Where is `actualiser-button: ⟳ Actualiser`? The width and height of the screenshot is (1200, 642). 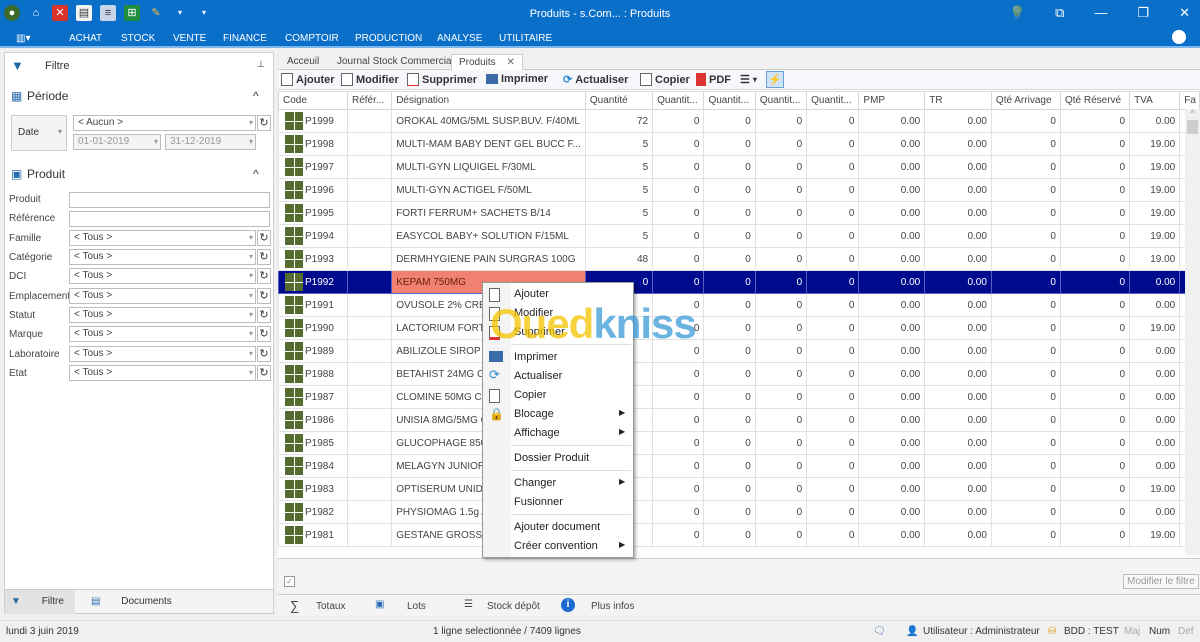
actualiser-button: ⟳ Actualiser is located at coordinates (595, 80).